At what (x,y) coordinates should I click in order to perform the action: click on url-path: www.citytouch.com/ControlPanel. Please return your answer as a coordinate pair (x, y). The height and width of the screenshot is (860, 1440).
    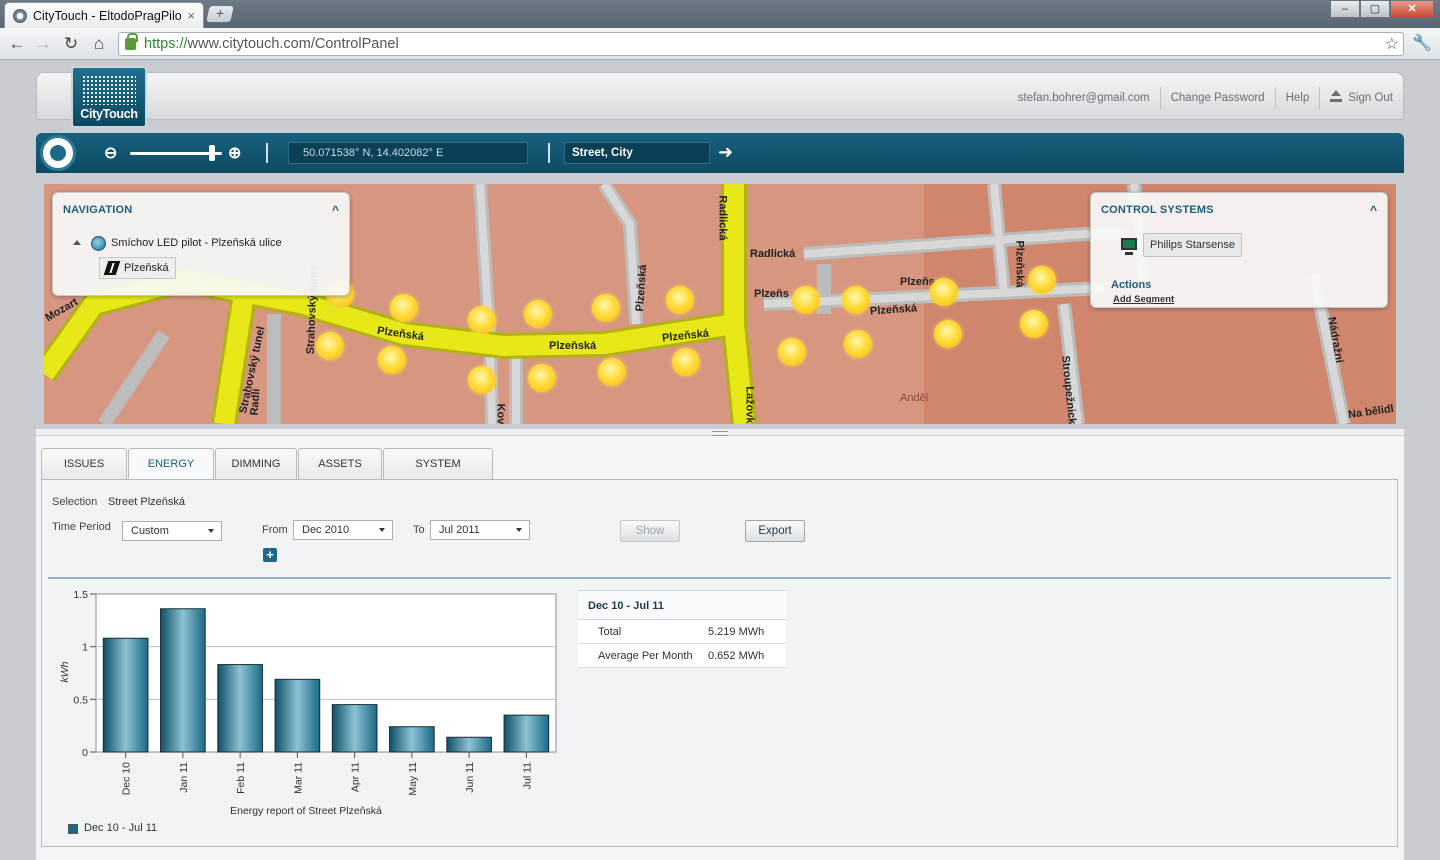
    Looking at the image, I should click on (293, 44).